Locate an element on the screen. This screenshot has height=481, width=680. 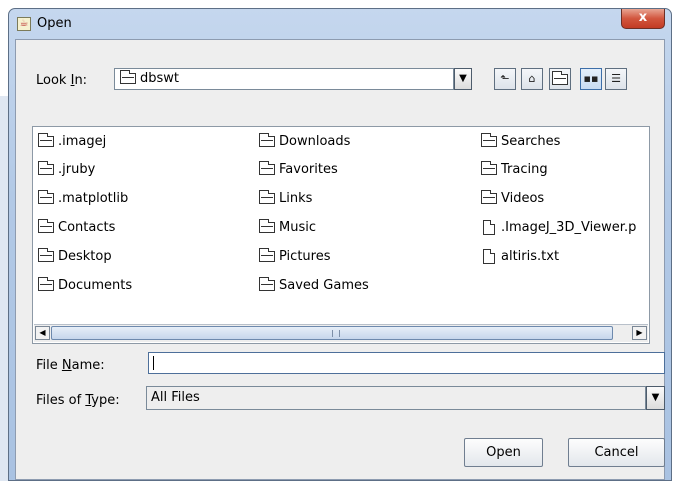
look-in-dropdown-arrow: ▼ is located at coordinates (463, 79).